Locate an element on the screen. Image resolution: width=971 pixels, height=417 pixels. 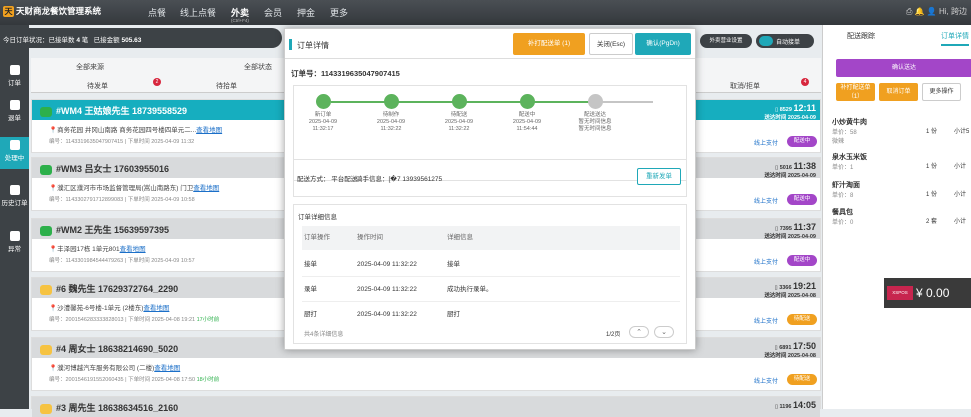
table-header: 订单操作 操作时间 详细信息 is located at coordinates (491, 238).